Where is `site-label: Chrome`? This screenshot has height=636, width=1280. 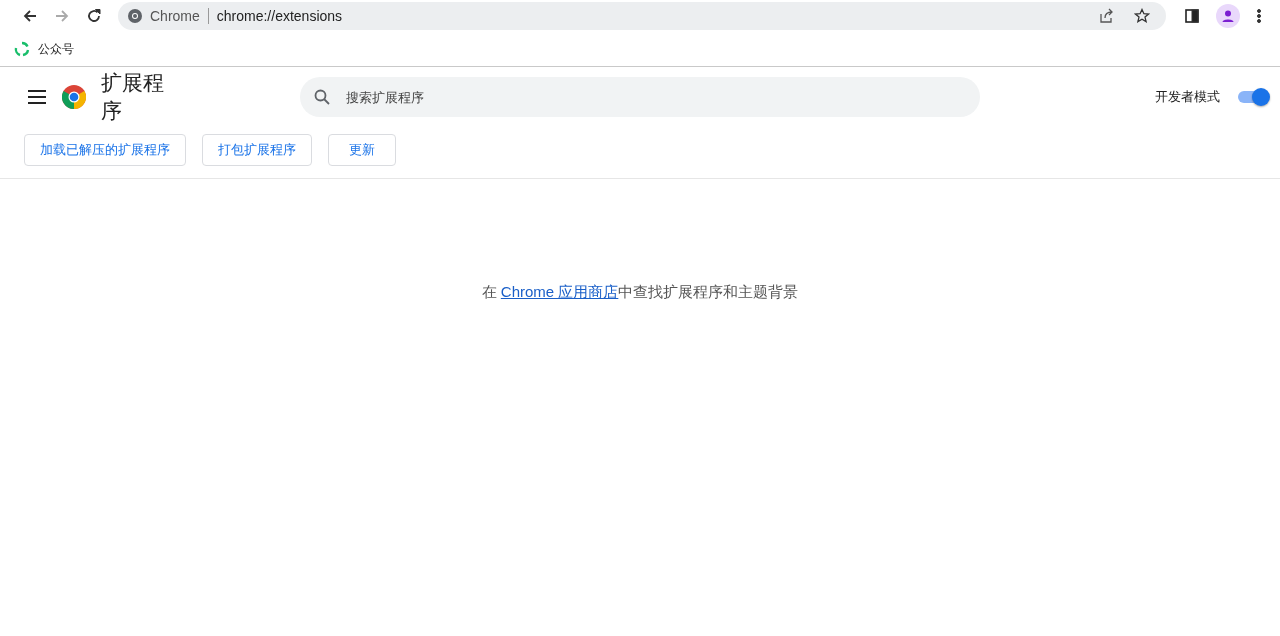
site-label: Chrome is located at coordinates (175, 16).